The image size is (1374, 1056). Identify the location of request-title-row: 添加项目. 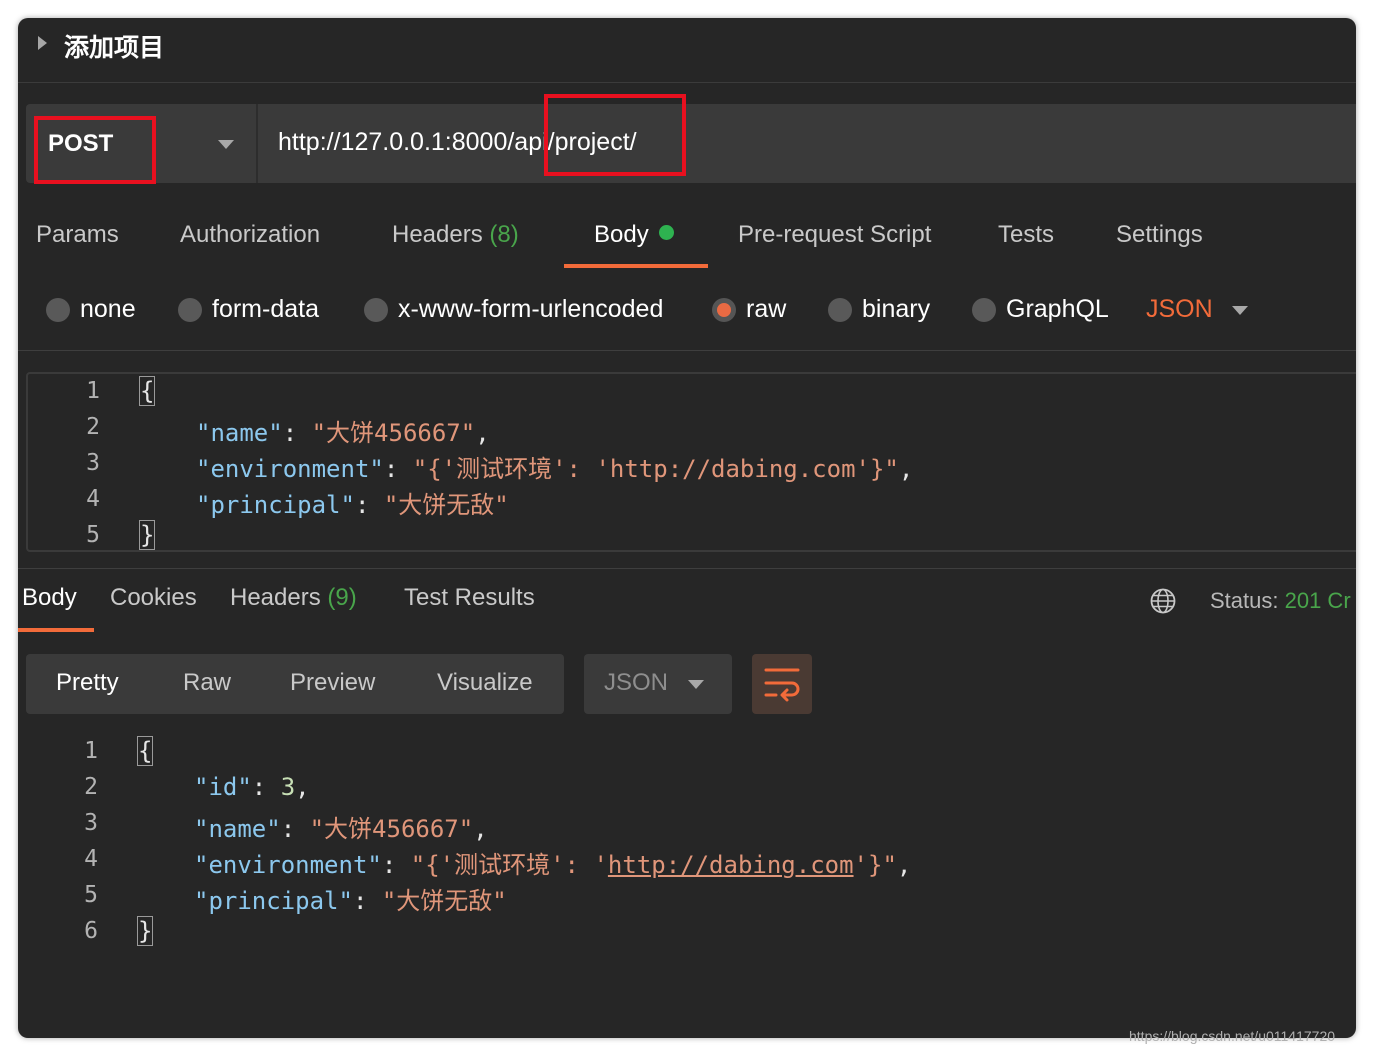
(687, 50).